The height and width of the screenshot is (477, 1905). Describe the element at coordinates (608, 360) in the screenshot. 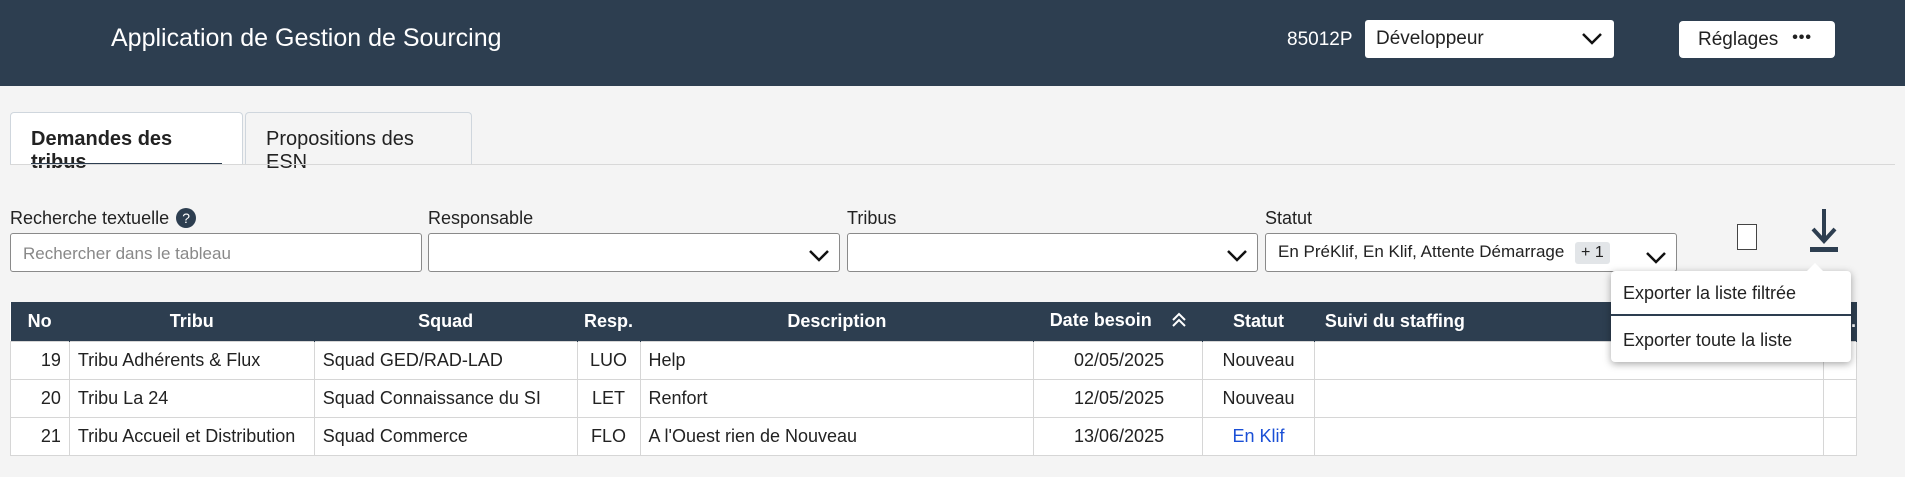

I see `cell-resp: LUO` at that location.